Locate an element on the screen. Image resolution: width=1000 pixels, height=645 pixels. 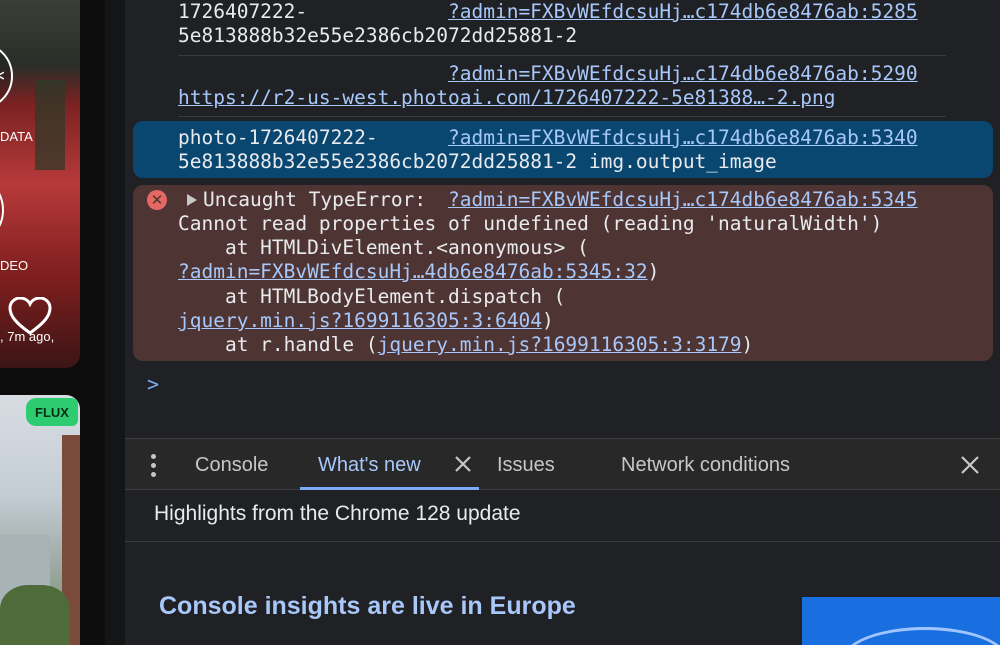
wand-icon: ⁂ is located at coordinates (2, 72).